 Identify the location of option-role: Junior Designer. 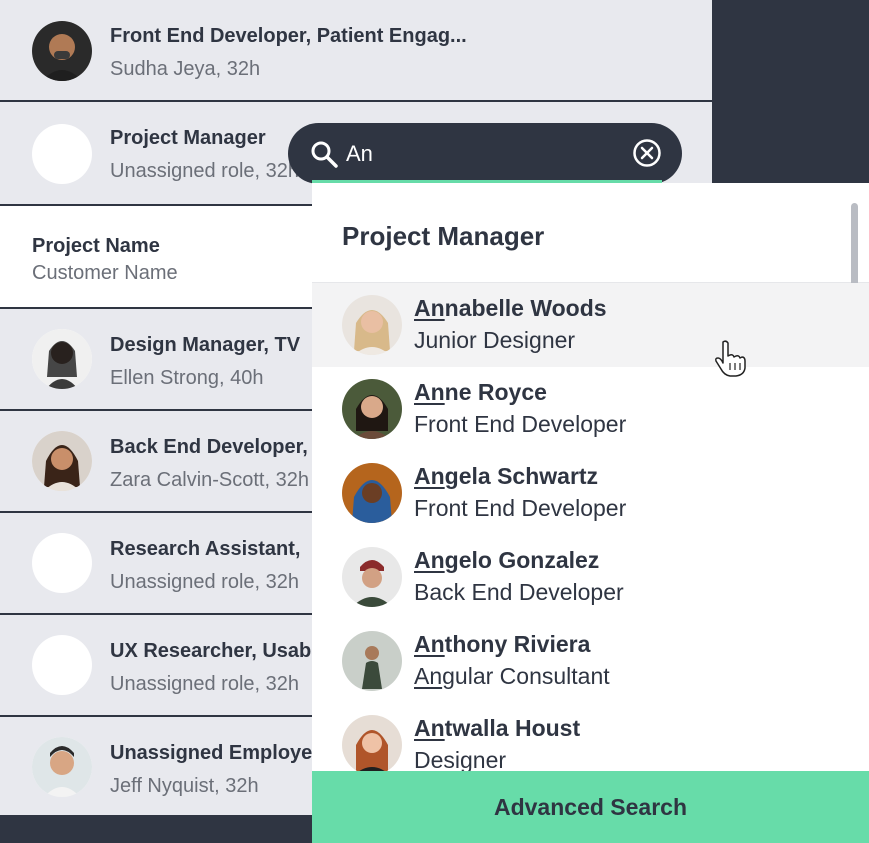
(495, 340).